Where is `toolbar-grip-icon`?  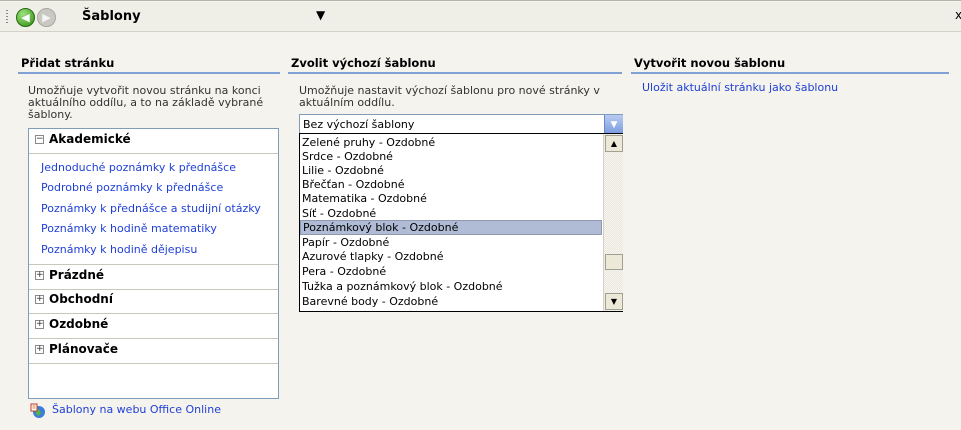
toolbar-grip-icon is located at coordinates (7, 17).